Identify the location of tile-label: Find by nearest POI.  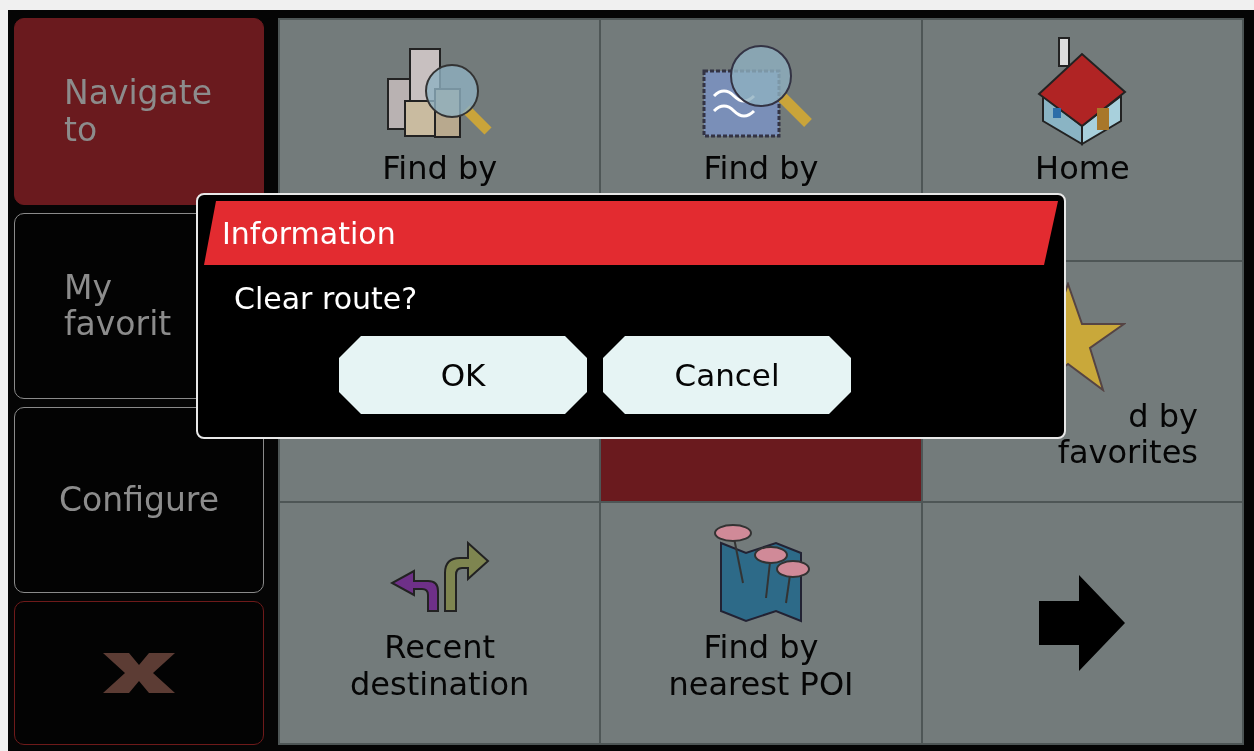
(761, 666).